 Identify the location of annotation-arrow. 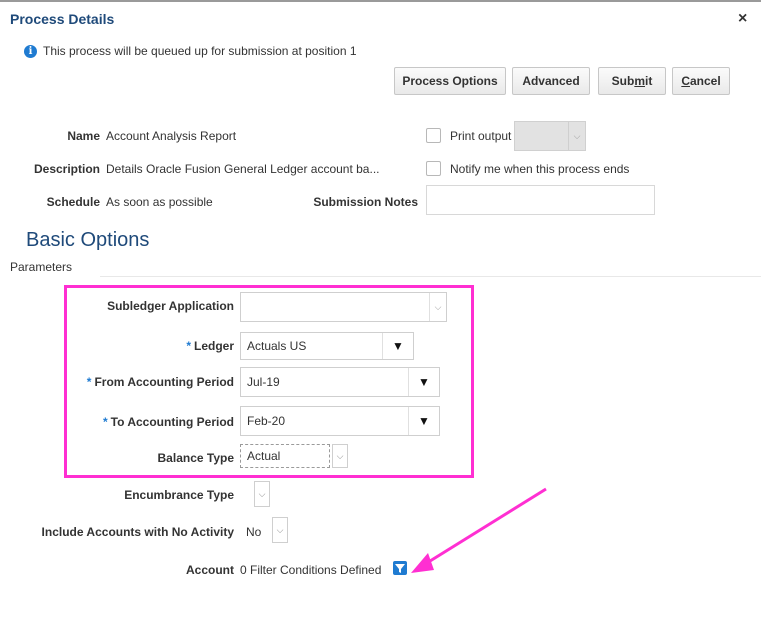
(479, 530).